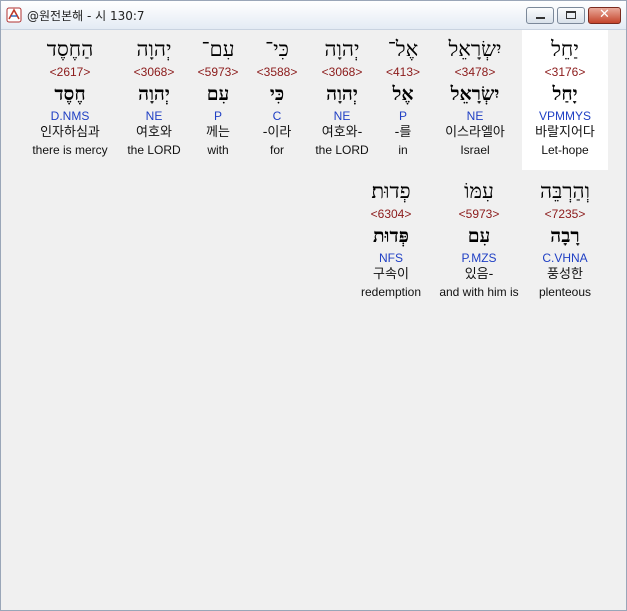 This screenshot has width=627, height=611. What do you see at coordinates (391, 274) in the screenshot?
I see `korean-gloss: 구속이` at bounding box center [391, 274].